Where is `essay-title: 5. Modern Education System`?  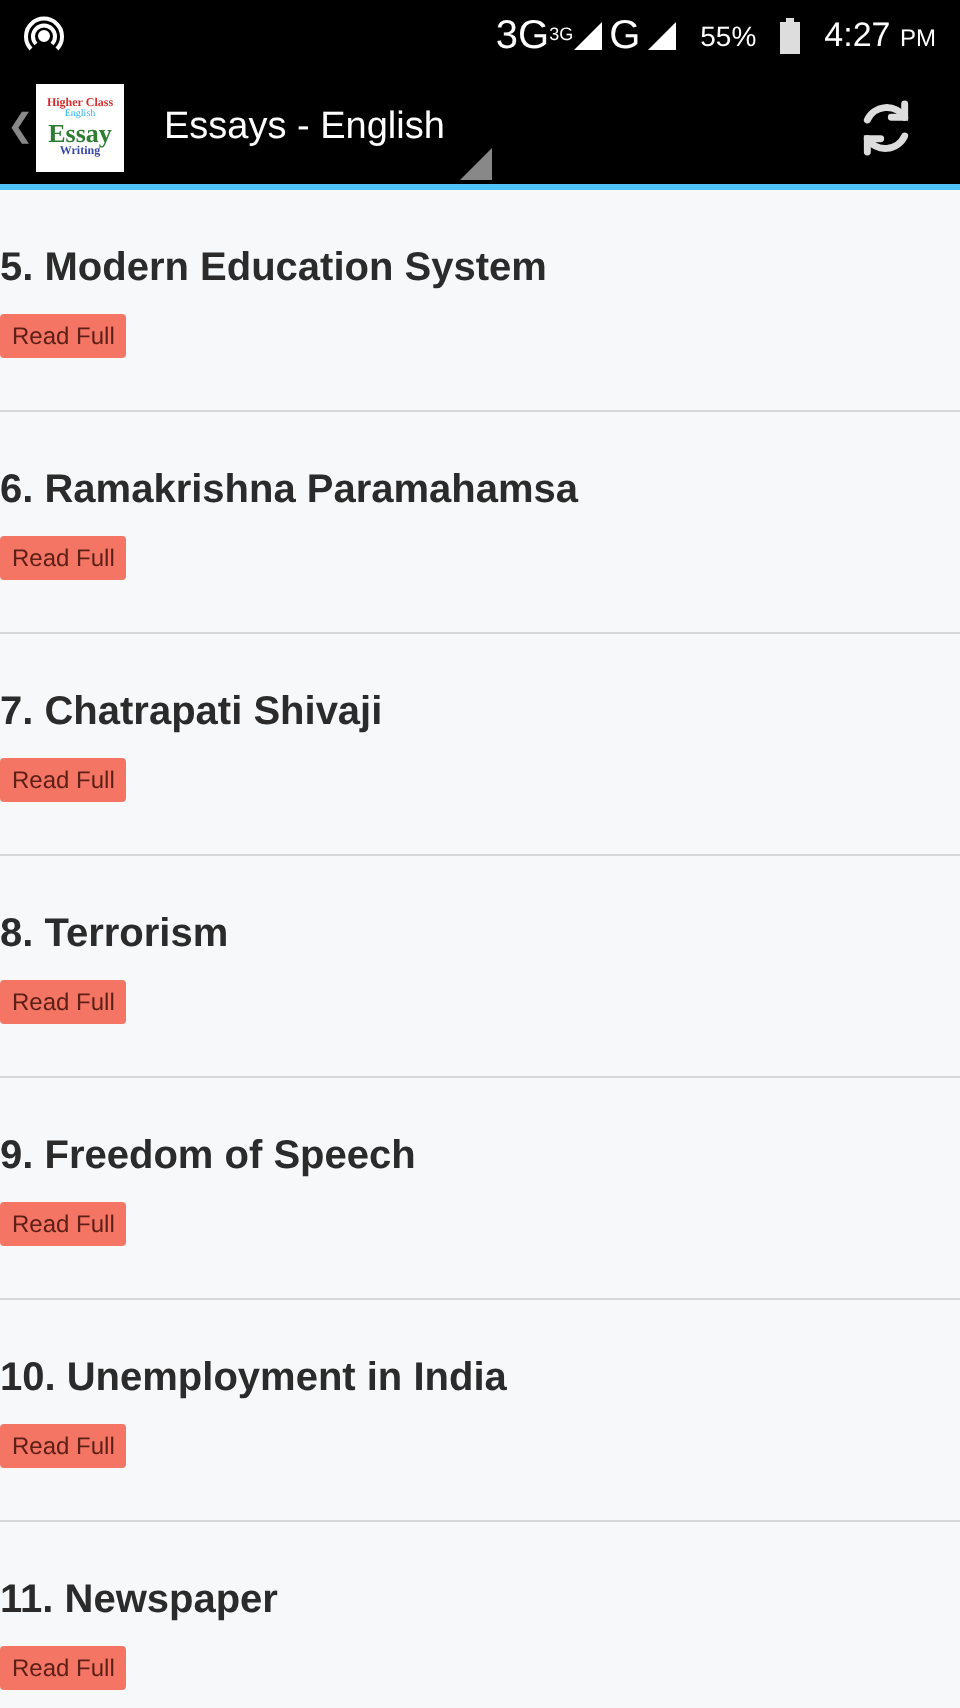 essay-title: 5. Modern Education System is located at coordinates (273, 269).